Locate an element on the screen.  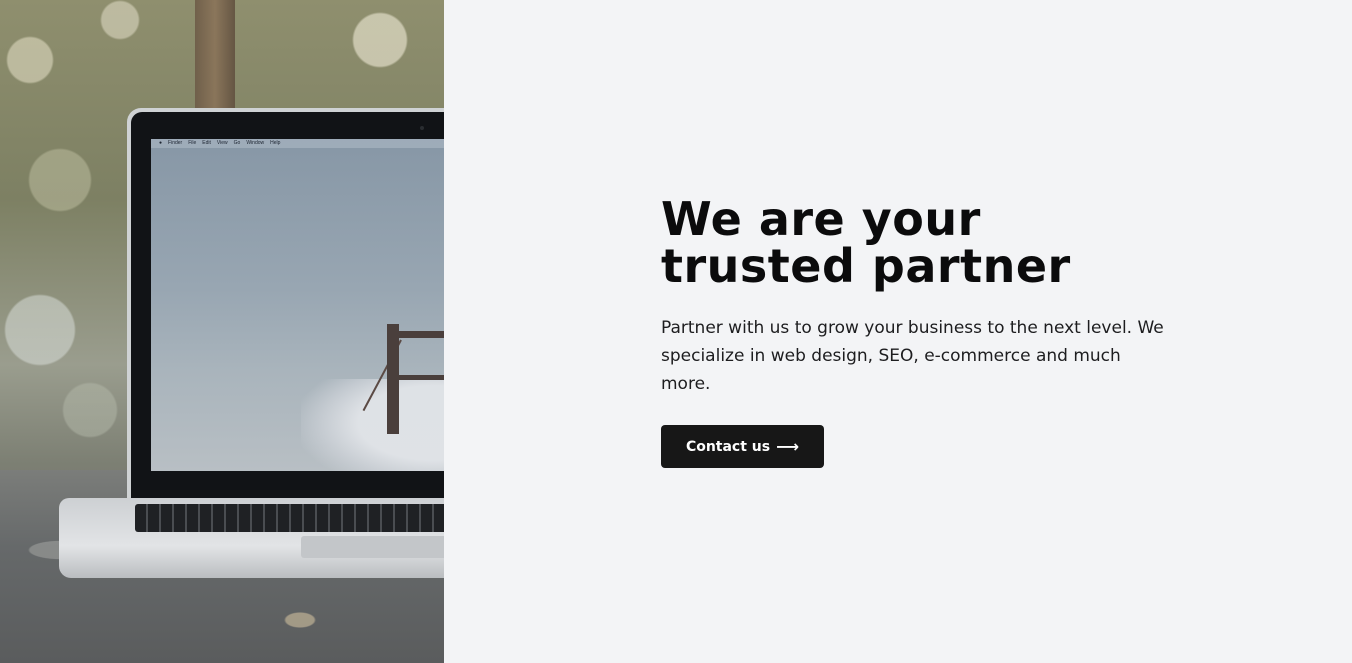
menubar-item: View is located at coordinates (222, 143).